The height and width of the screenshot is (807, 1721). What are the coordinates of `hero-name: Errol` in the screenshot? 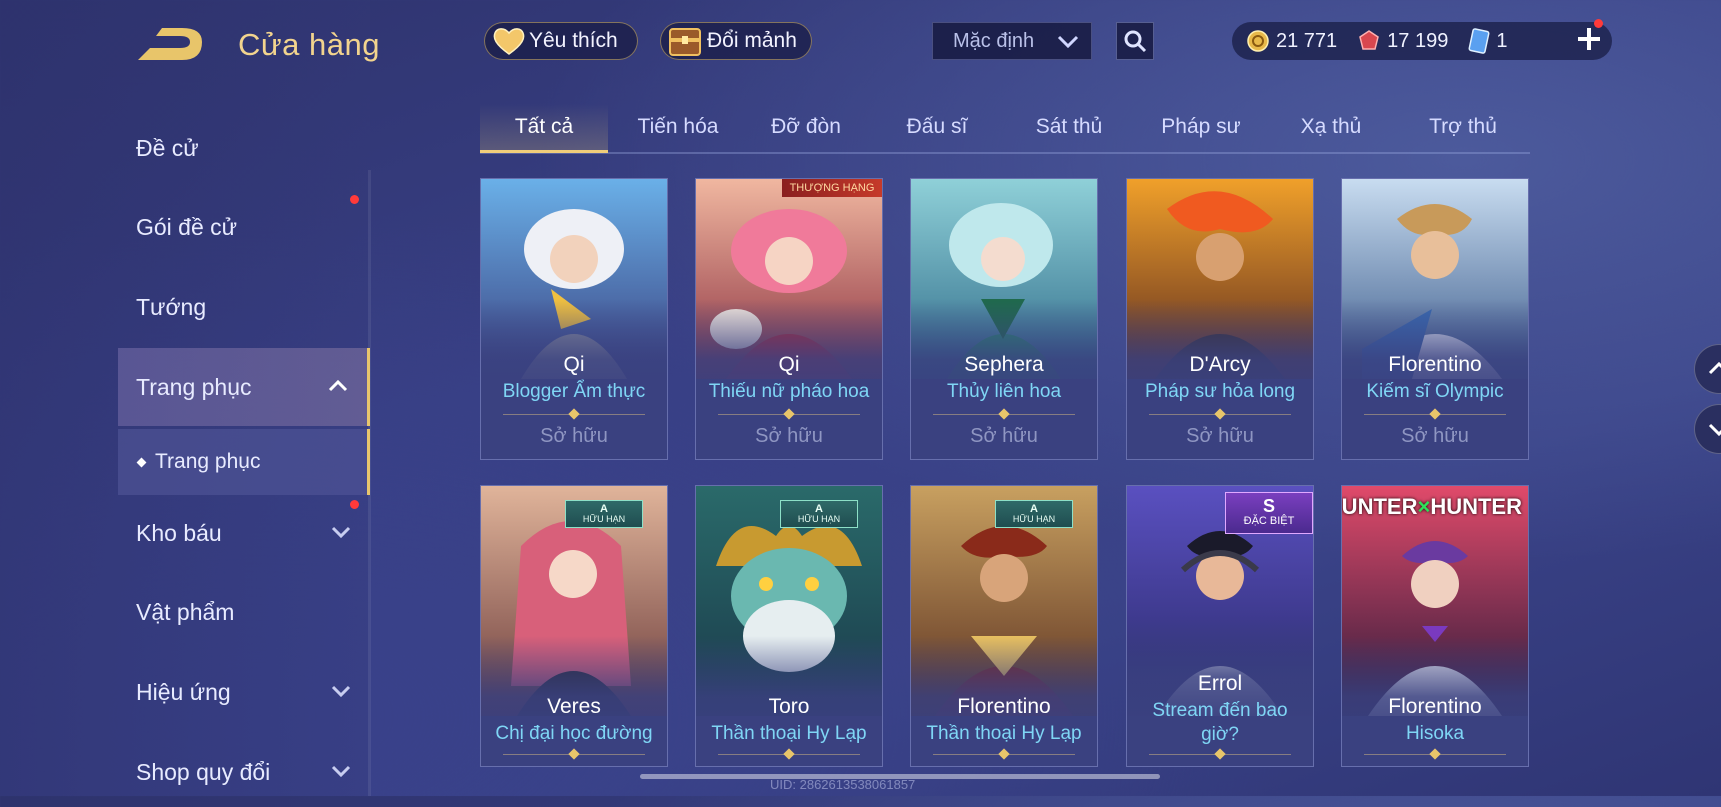 It's located at (1220, 683).